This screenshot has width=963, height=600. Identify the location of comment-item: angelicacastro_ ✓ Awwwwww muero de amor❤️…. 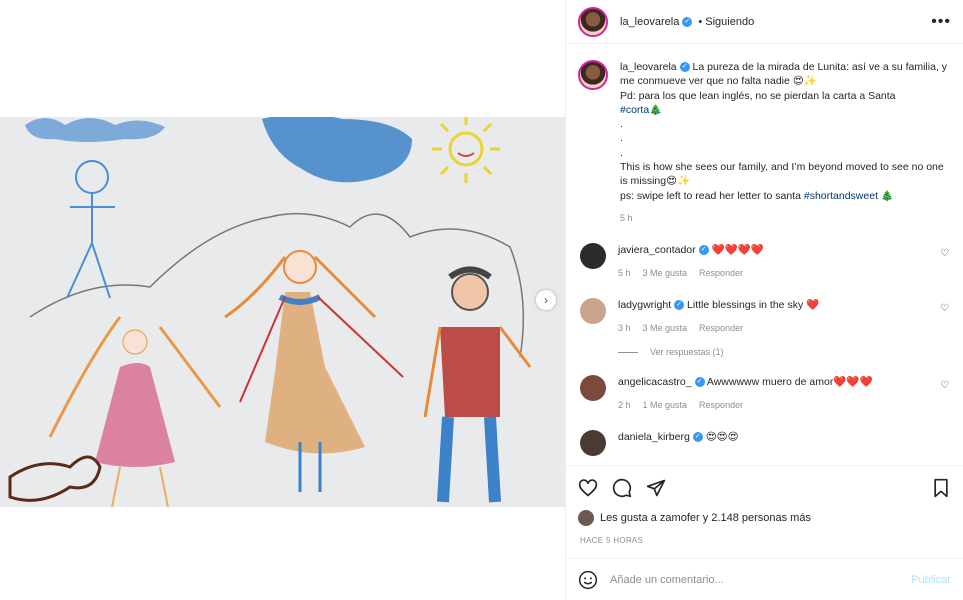
(764, 393).